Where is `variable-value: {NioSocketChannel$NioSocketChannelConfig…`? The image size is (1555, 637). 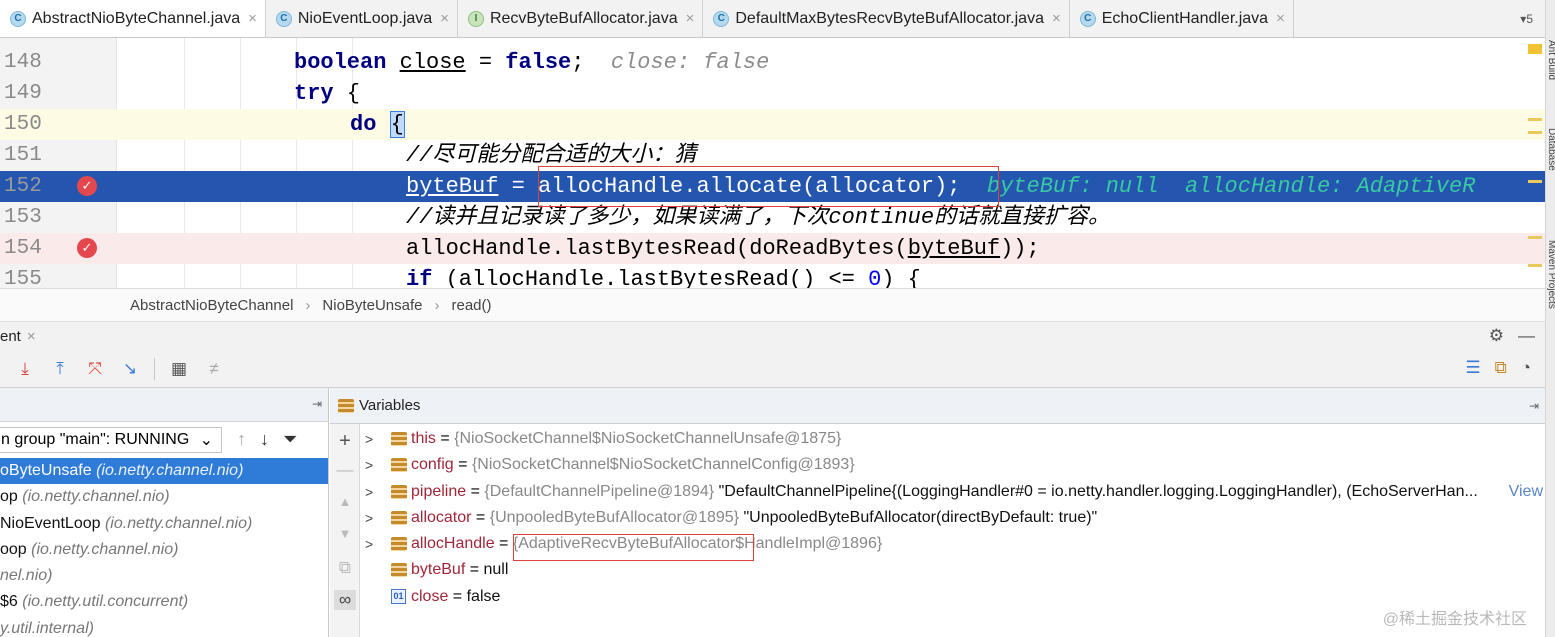
variable-value: {NioSocketChannel$NioSocketChannelConfig… is located at coordinates (663, 464).